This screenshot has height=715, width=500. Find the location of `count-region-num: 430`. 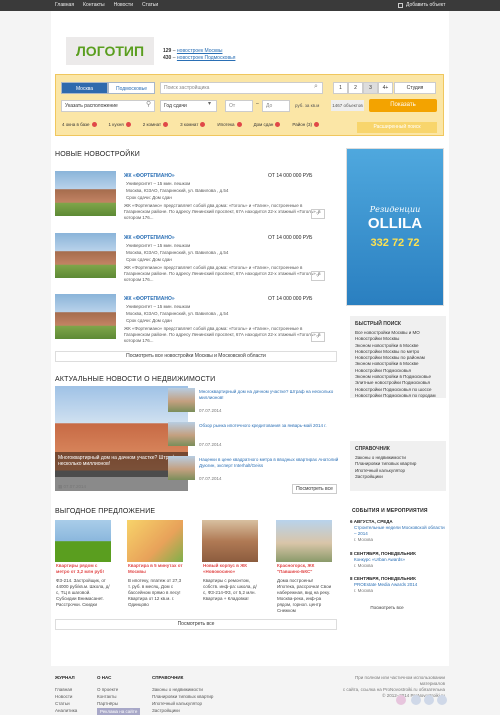

count-region-num: 430 is located at coordinates (167, 58).